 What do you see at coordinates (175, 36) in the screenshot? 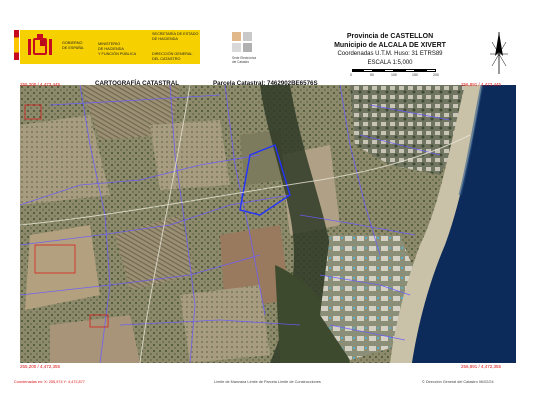
I see `gov-secretaria-text: SECRETARÍA DE ESTADO DE HACIENDA` at bounding box center [175, 36].